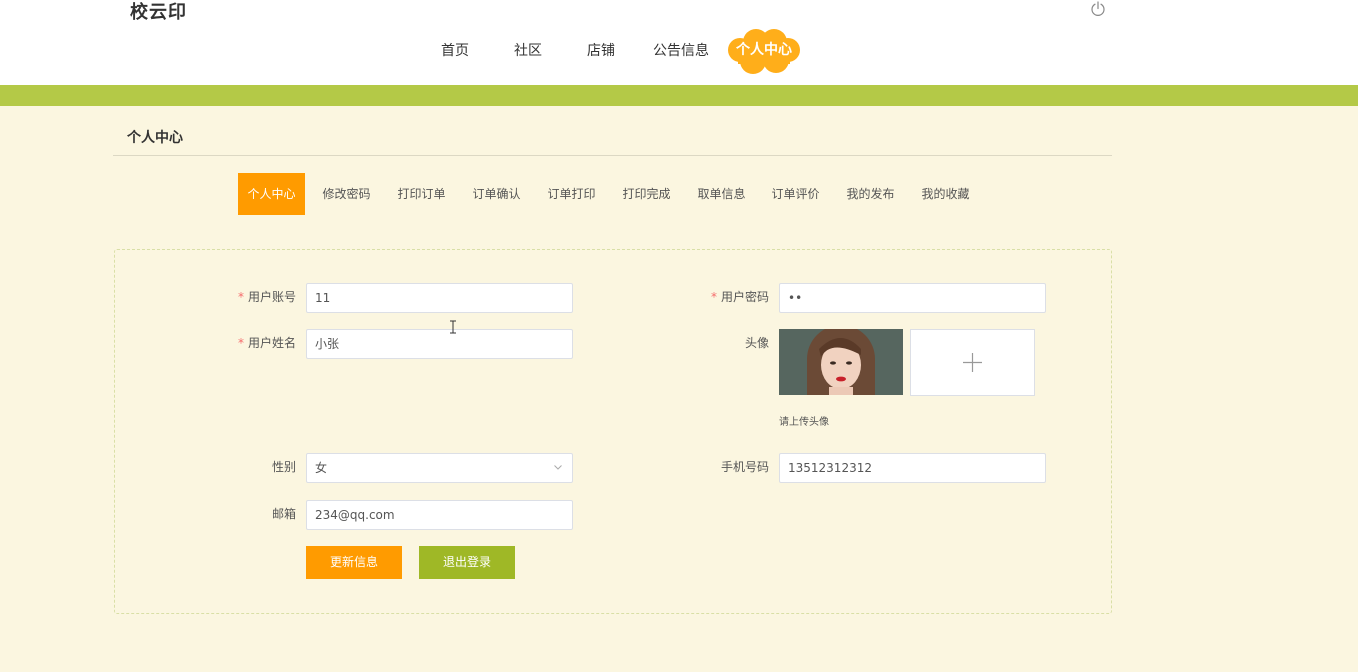  What do you see at coordinates (271, 194) in the screenshot?
I see `tab-personal-center: 个人中心` at bounding box center [271, 194].